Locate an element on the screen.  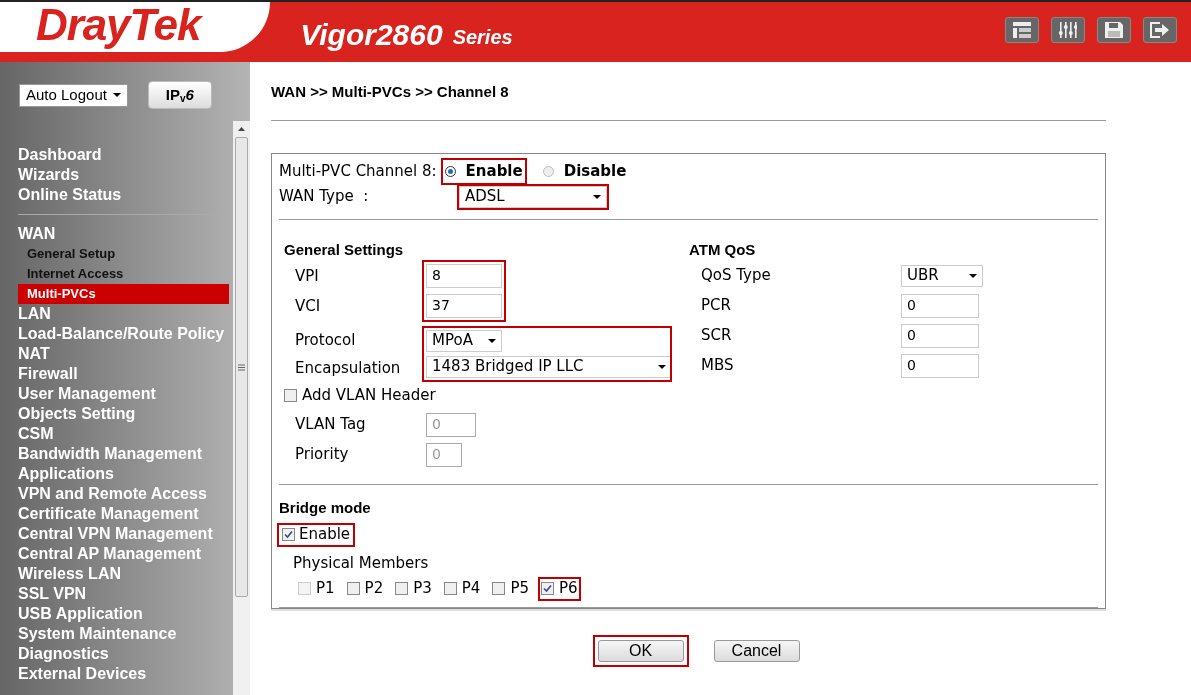
radio-option: Enable is located at coordinates (483, 171).